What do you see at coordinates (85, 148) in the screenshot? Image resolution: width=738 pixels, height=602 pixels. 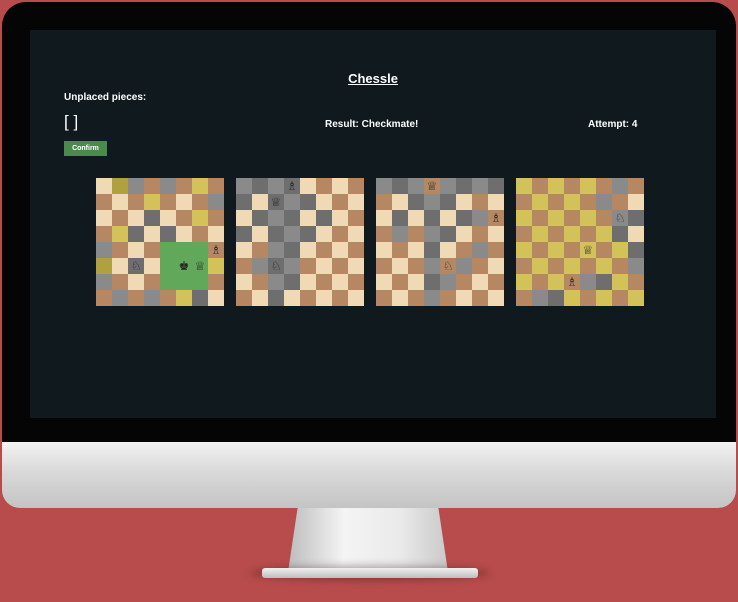 I see `confirm-button: Confirm` at bounding box center [85, 148].